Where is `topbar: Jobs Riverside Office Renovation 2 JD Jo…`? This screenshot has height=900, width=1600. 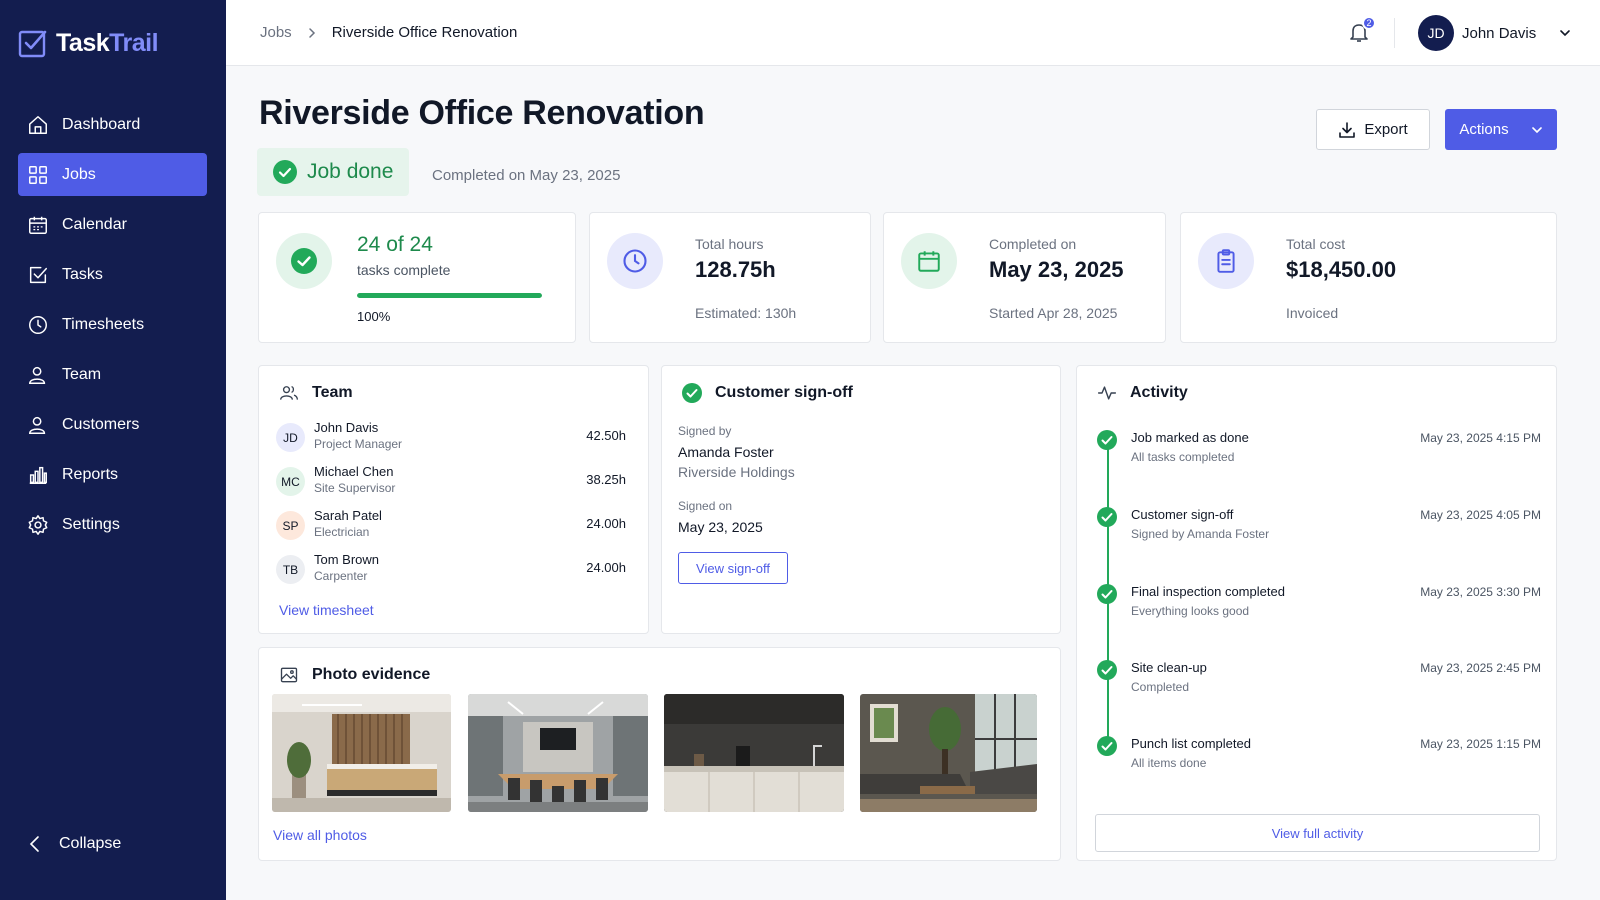
topbar: Jobs Riverside Office Renovation 2 JD Jo… is located at coordinates (913, 33).